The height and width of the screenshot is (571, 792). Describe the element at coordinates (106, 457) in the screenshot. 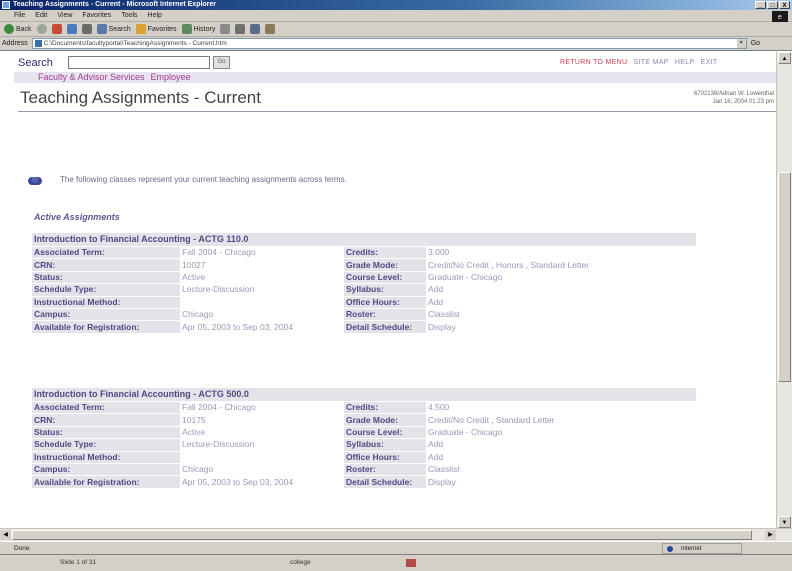

I see `field-label: Instructional Method:` at that location.